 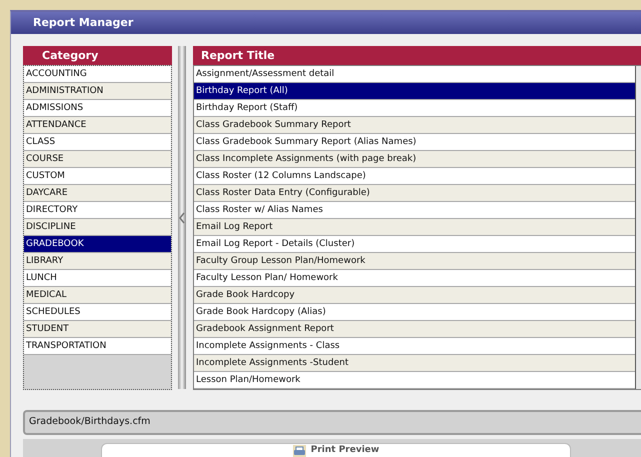 What do you see at coordinates (97, 244) in the screenshot?
I see `category-item: GRADEBOOK` at bounding box center [97, 244].